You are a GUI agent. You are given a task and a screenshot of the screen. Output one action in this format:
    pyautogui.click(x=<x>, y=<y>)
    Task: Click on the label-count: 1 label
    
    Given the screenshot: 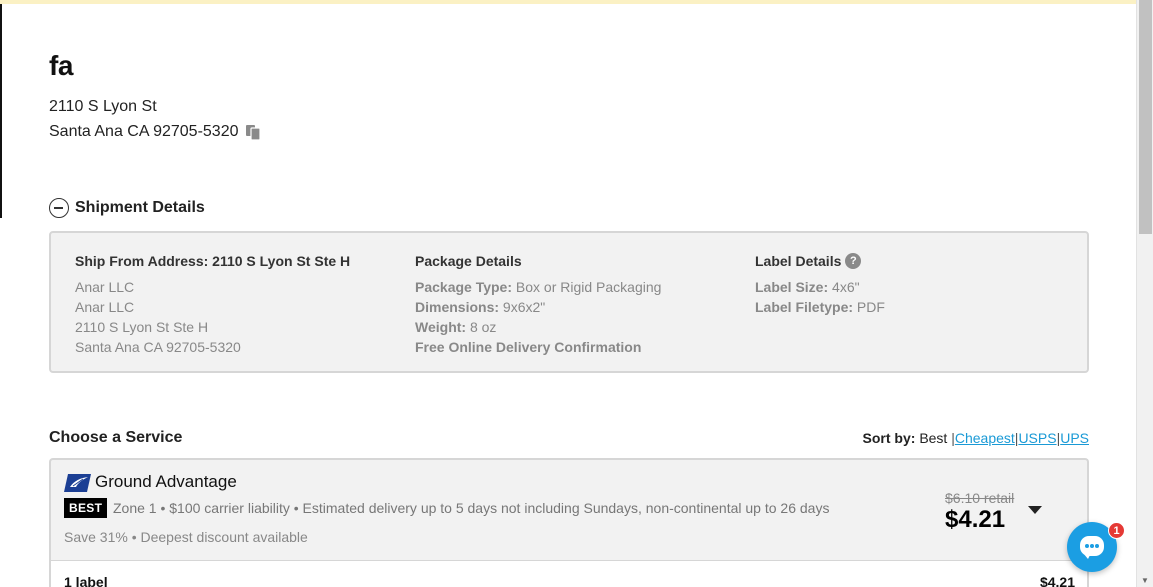 What is the action you would take?
    pyautogui.click(x=86, y=580)
    